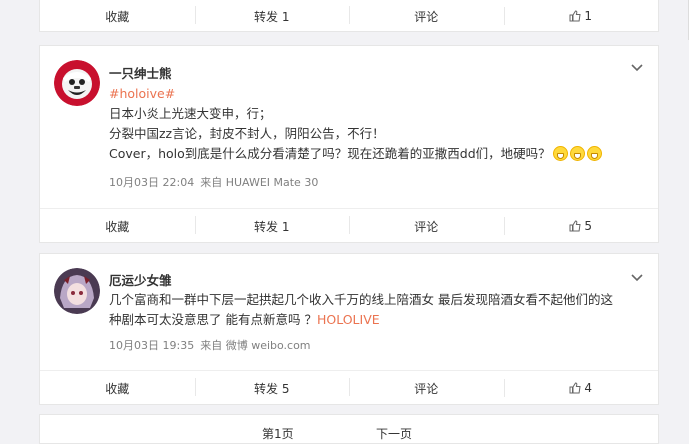 The height and width of the screenshot is (444, 689). I want to click on post-source: 来自 HUAWEI Mate 30, so click(259, 182).